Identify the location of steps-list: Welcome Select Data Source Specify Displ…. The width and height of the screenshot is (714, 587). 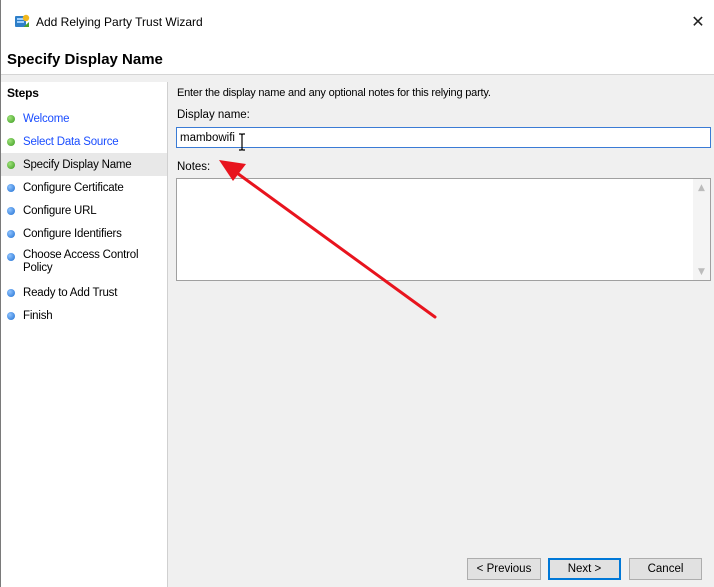
(84, 217).